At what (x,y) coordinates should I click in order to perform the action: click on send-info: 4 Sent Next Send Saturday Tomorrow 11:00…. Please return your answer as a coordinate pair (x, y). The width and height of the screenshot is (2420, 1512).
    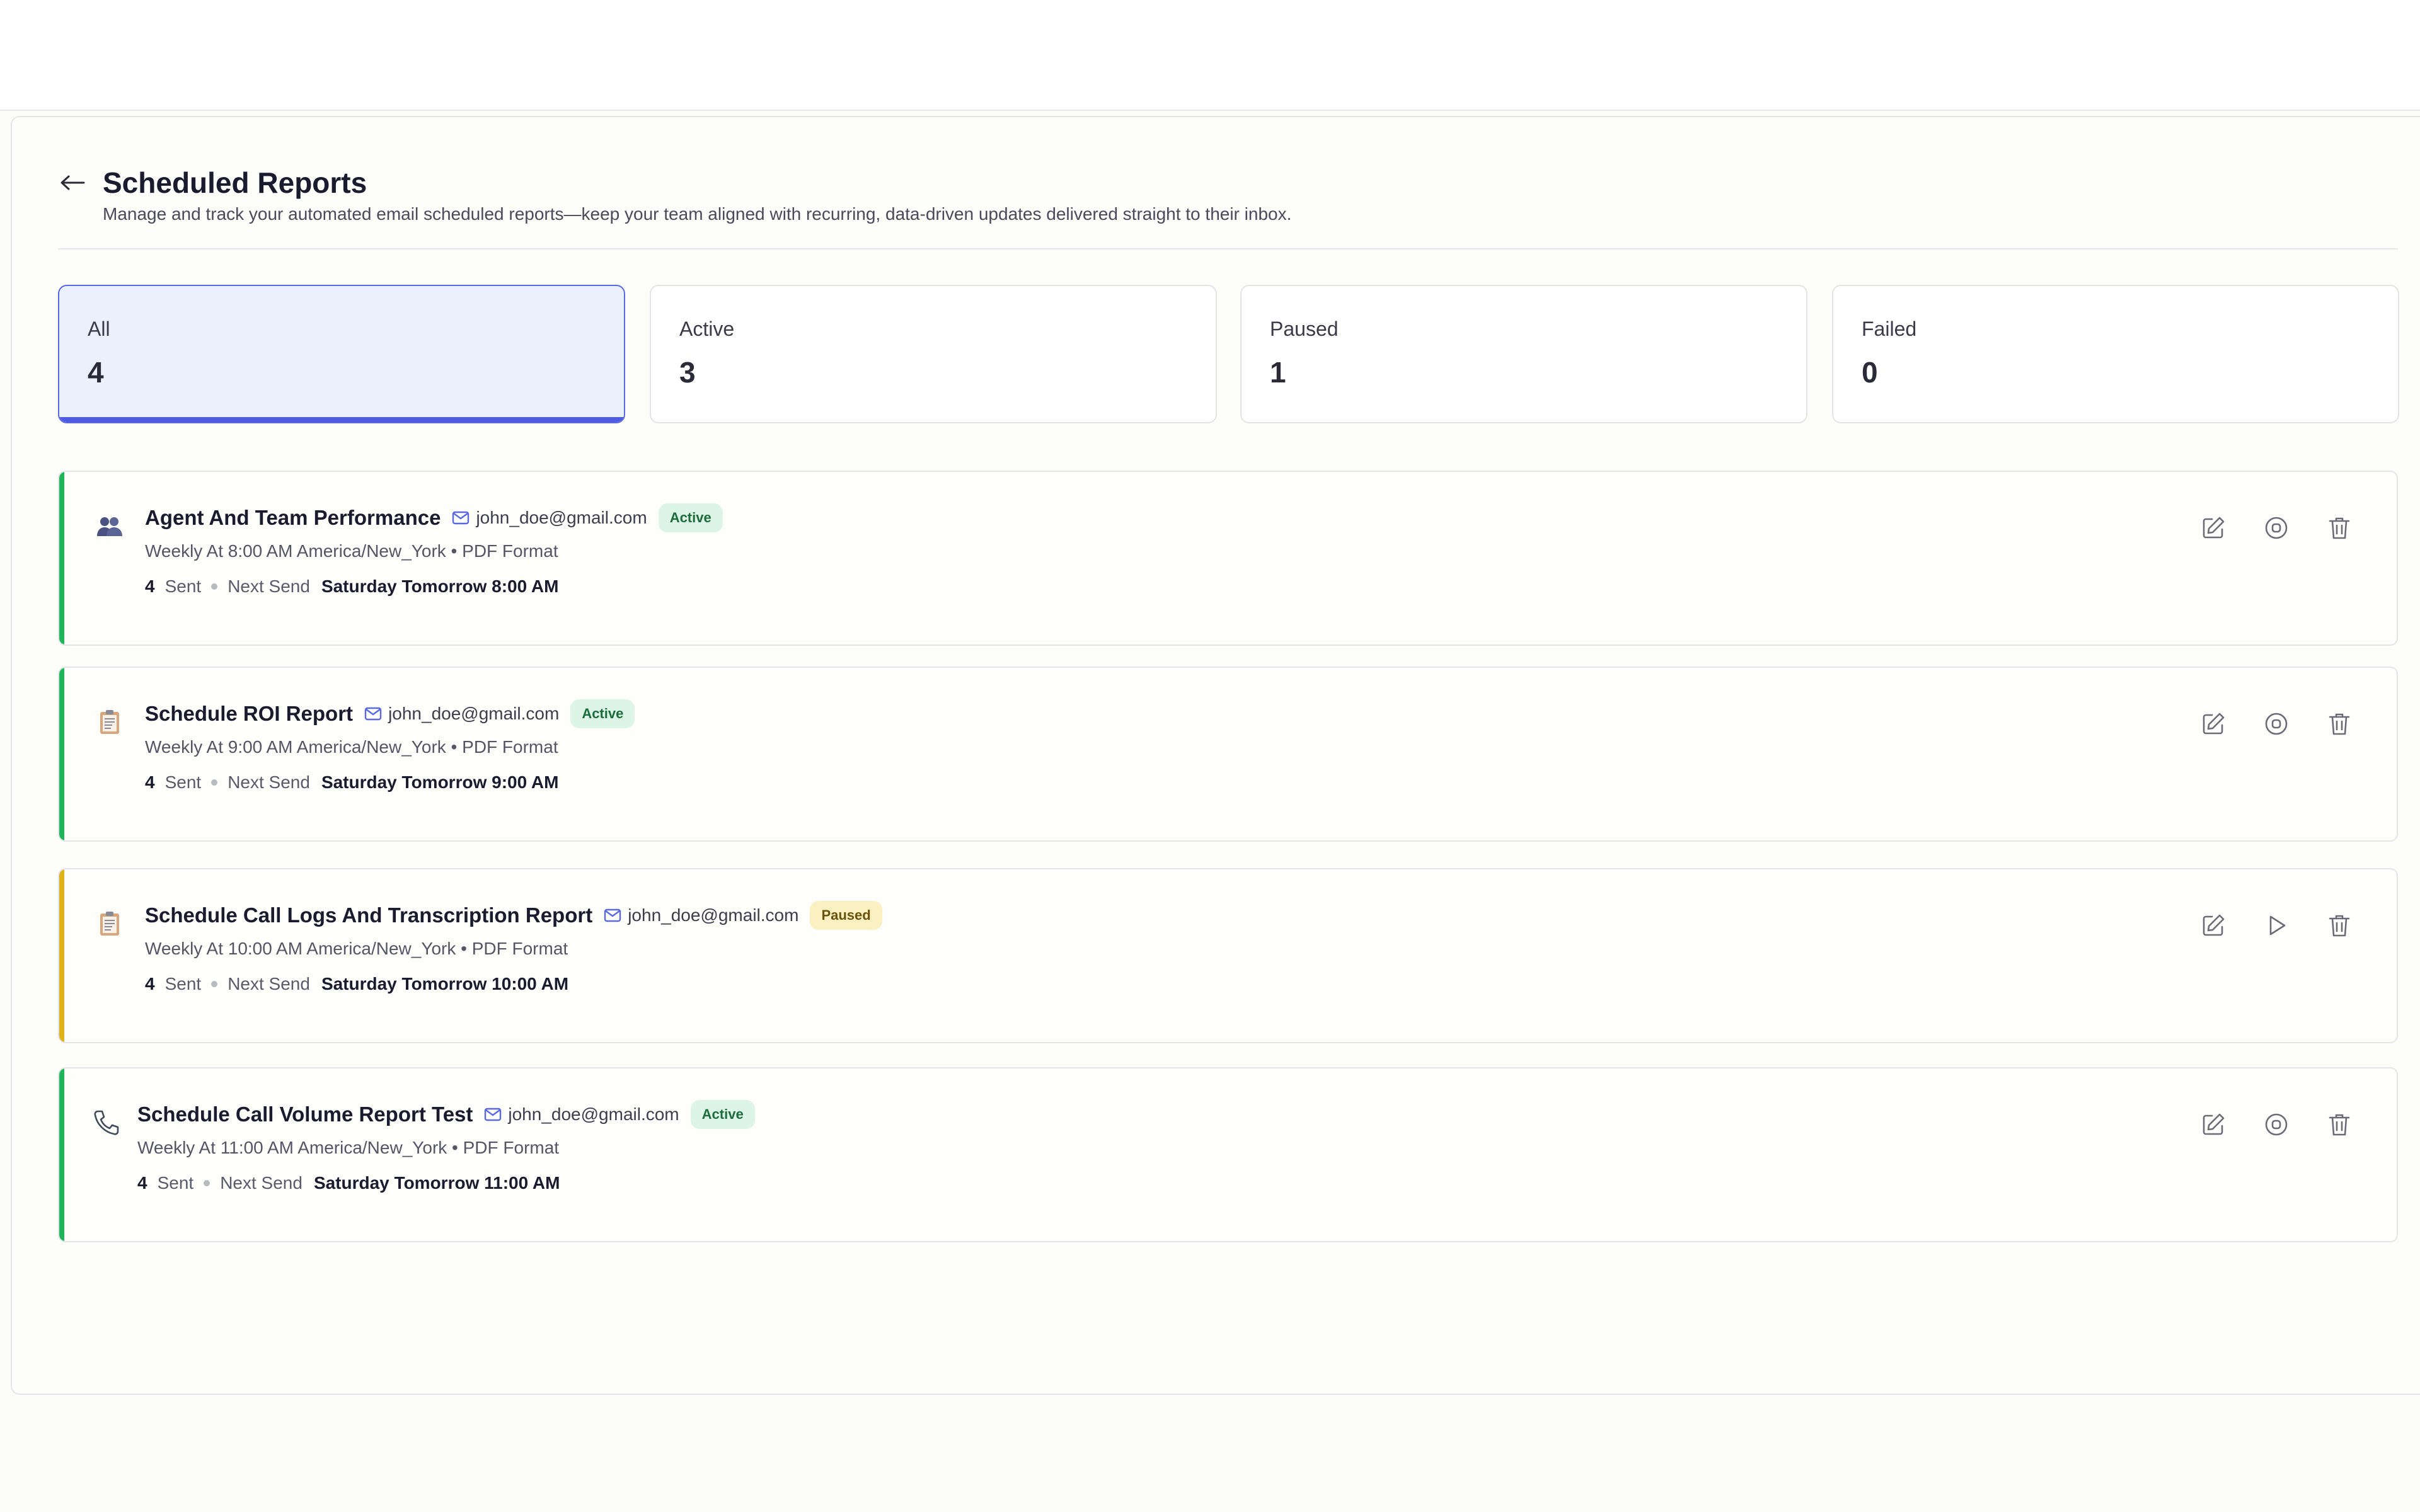
    Looking at the image, I should click on (349, 1183).